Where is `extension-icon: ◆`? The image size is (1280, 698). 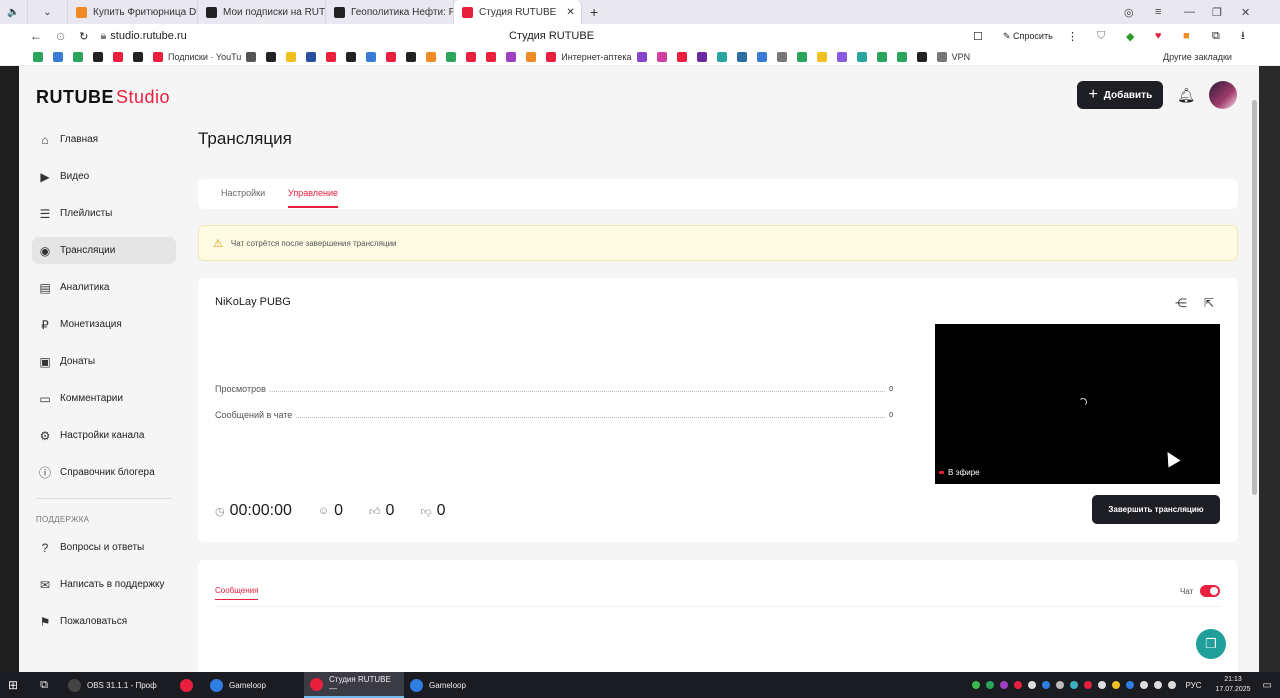
extension-icon: ◆ is located at coordinates (1130, 36).